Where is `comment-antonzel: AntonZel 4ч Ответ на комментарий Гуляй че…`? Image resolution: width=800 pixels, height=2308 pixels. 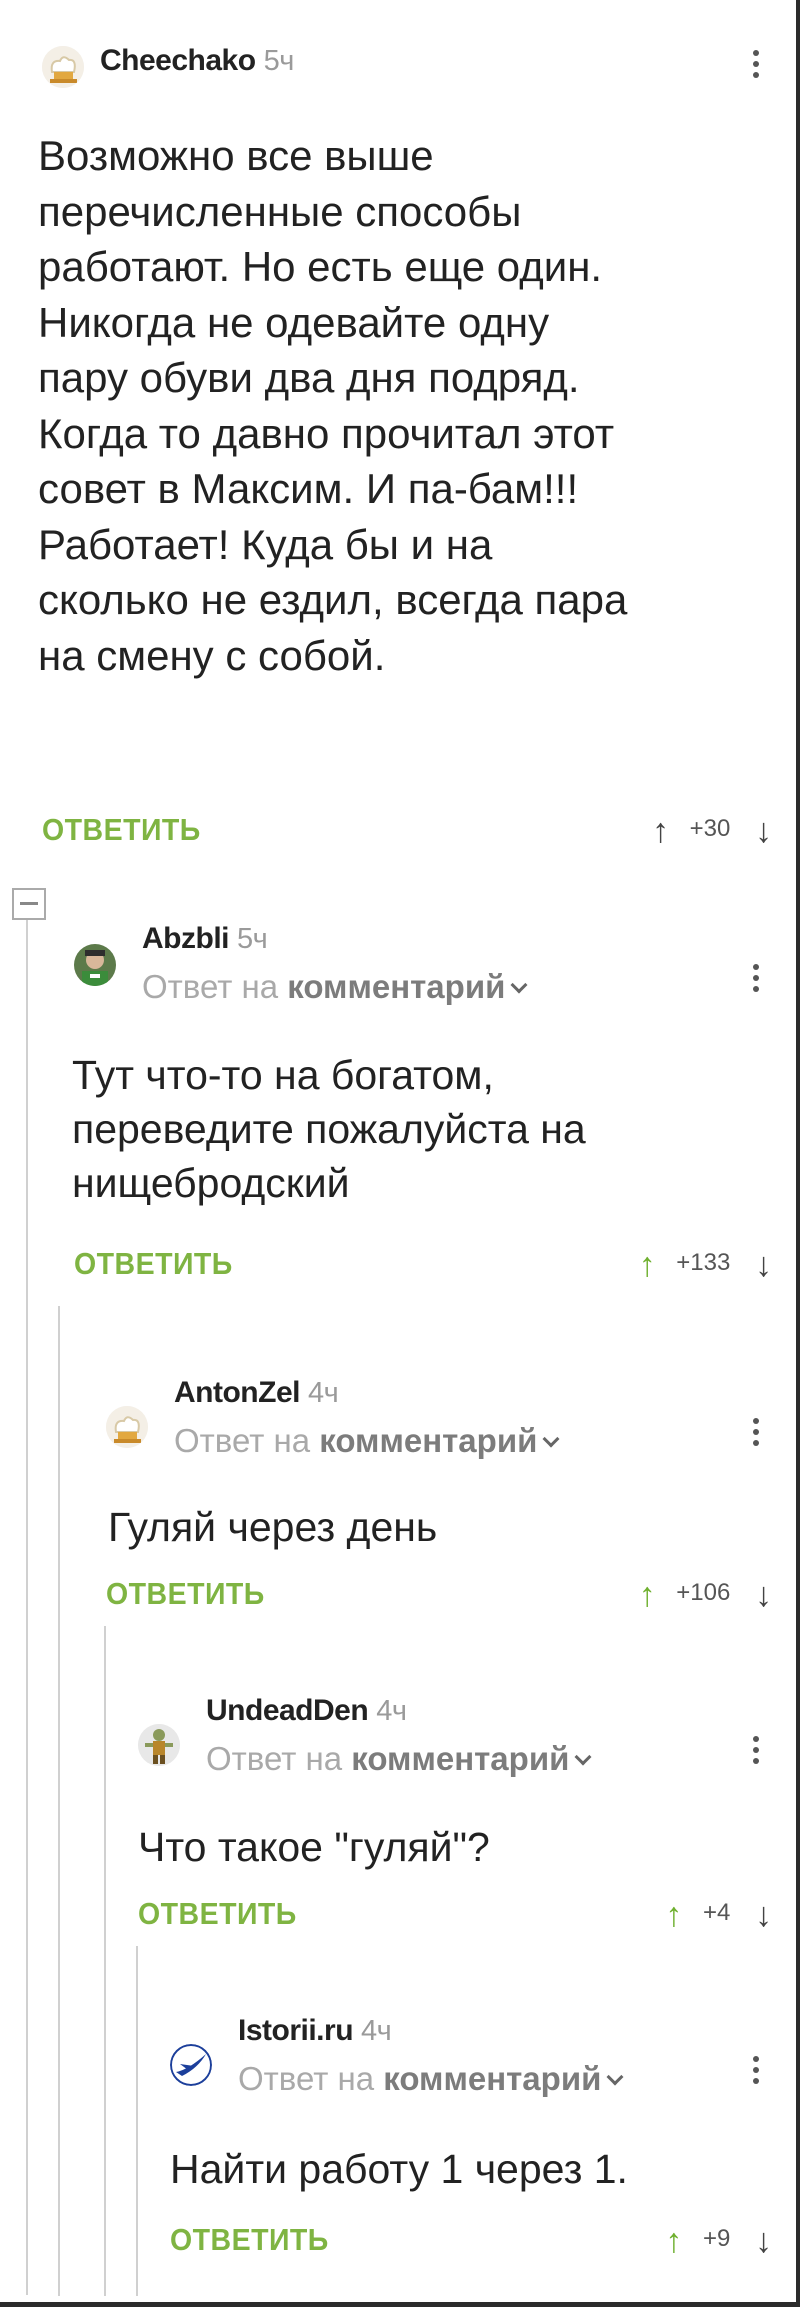 comment-antonzel: AntonZel 4ч Ответ на комментарий Гуляй че… is located at coordinates (439, 1507).